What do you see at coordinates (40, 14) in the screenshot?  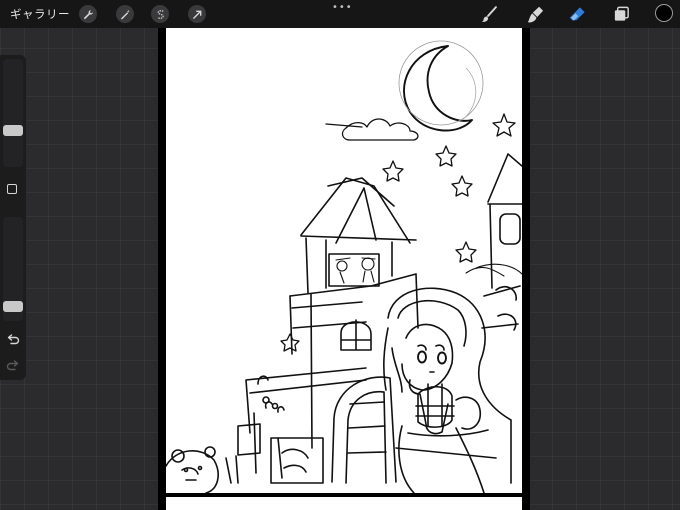 I see `gallery-button: ギャラリー` at bounding box center [40, 14].